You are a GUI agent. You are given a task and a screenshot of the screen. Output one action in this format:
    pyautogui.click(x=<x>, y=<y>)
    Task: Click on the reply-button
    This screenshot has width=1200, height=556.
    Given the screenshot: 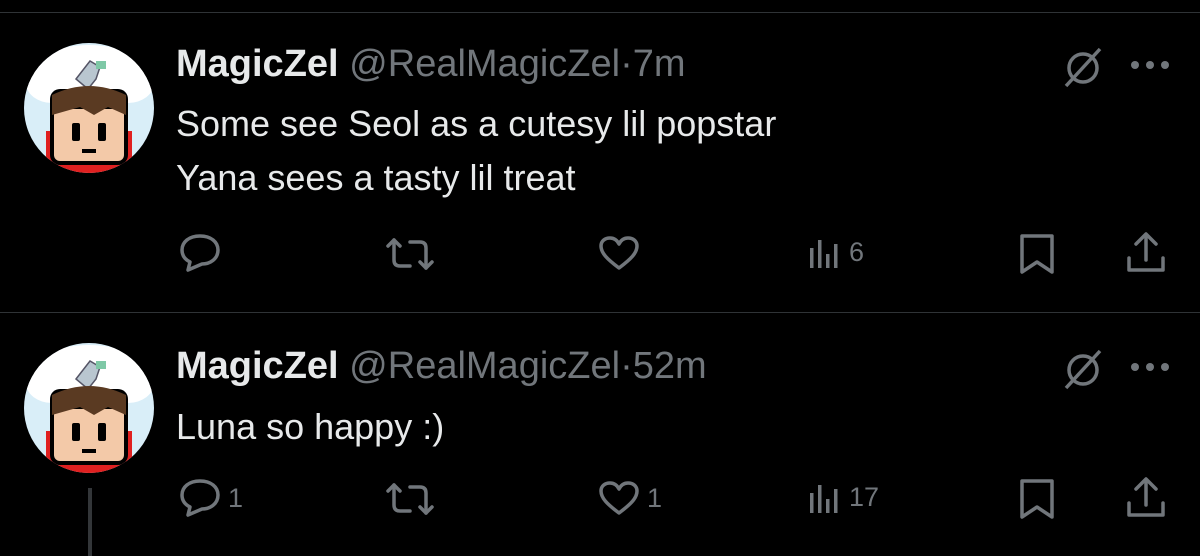 What is the action you would take?
    pyautogui.click(x=203, y=253)
    